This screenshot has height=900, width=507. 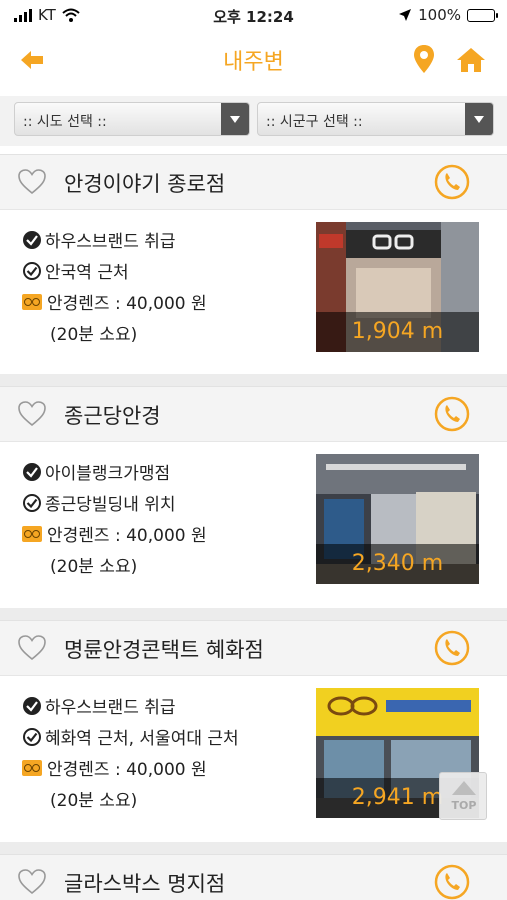 What do you see at coordinates (375, 119) in the screenshot?
I see `sigungu-select: :: 시군구 선택 ::` at bounding box center [375, 119].